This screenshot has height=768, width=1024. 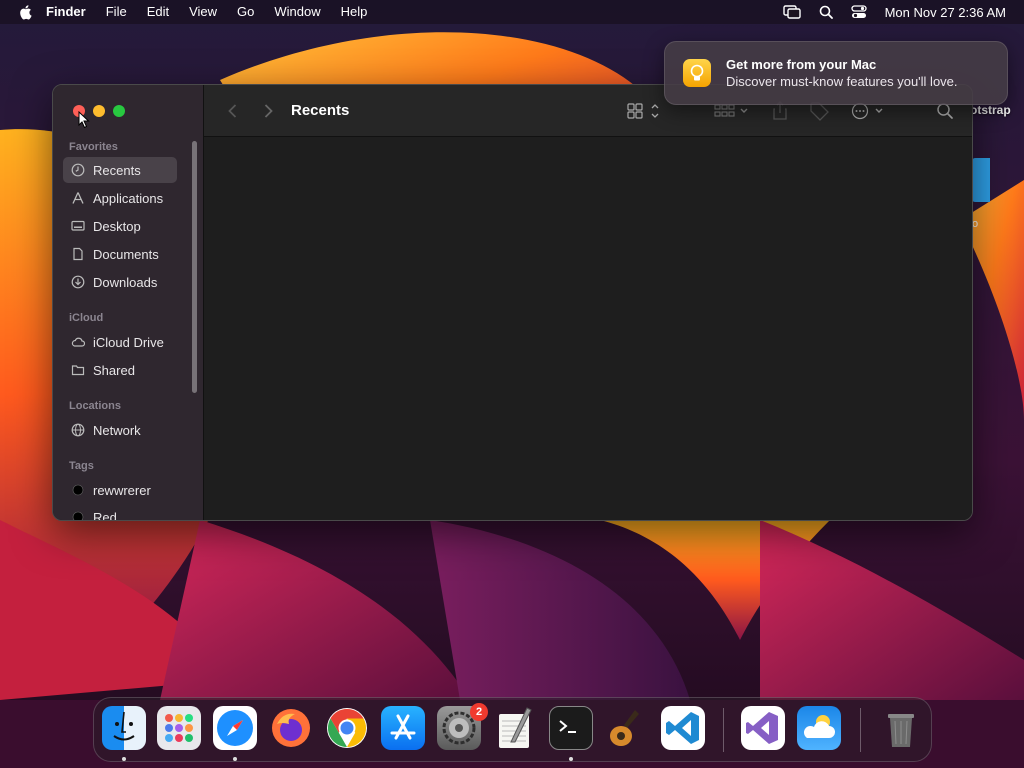 I want to click on screen-mirroring-icon, so click(x=791, y=12).